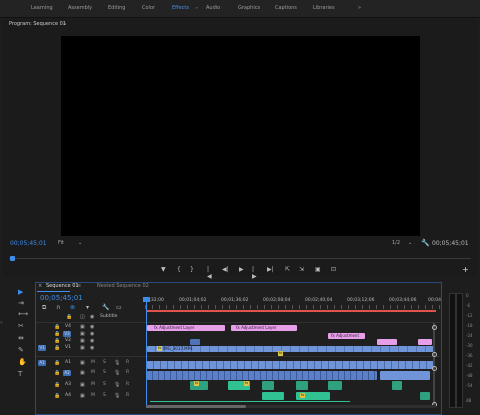  What do you see at coordinates (270, 269) in the screenshot?
I see `go-to-out-icon: ▶|` at bounding box center [270, 269].